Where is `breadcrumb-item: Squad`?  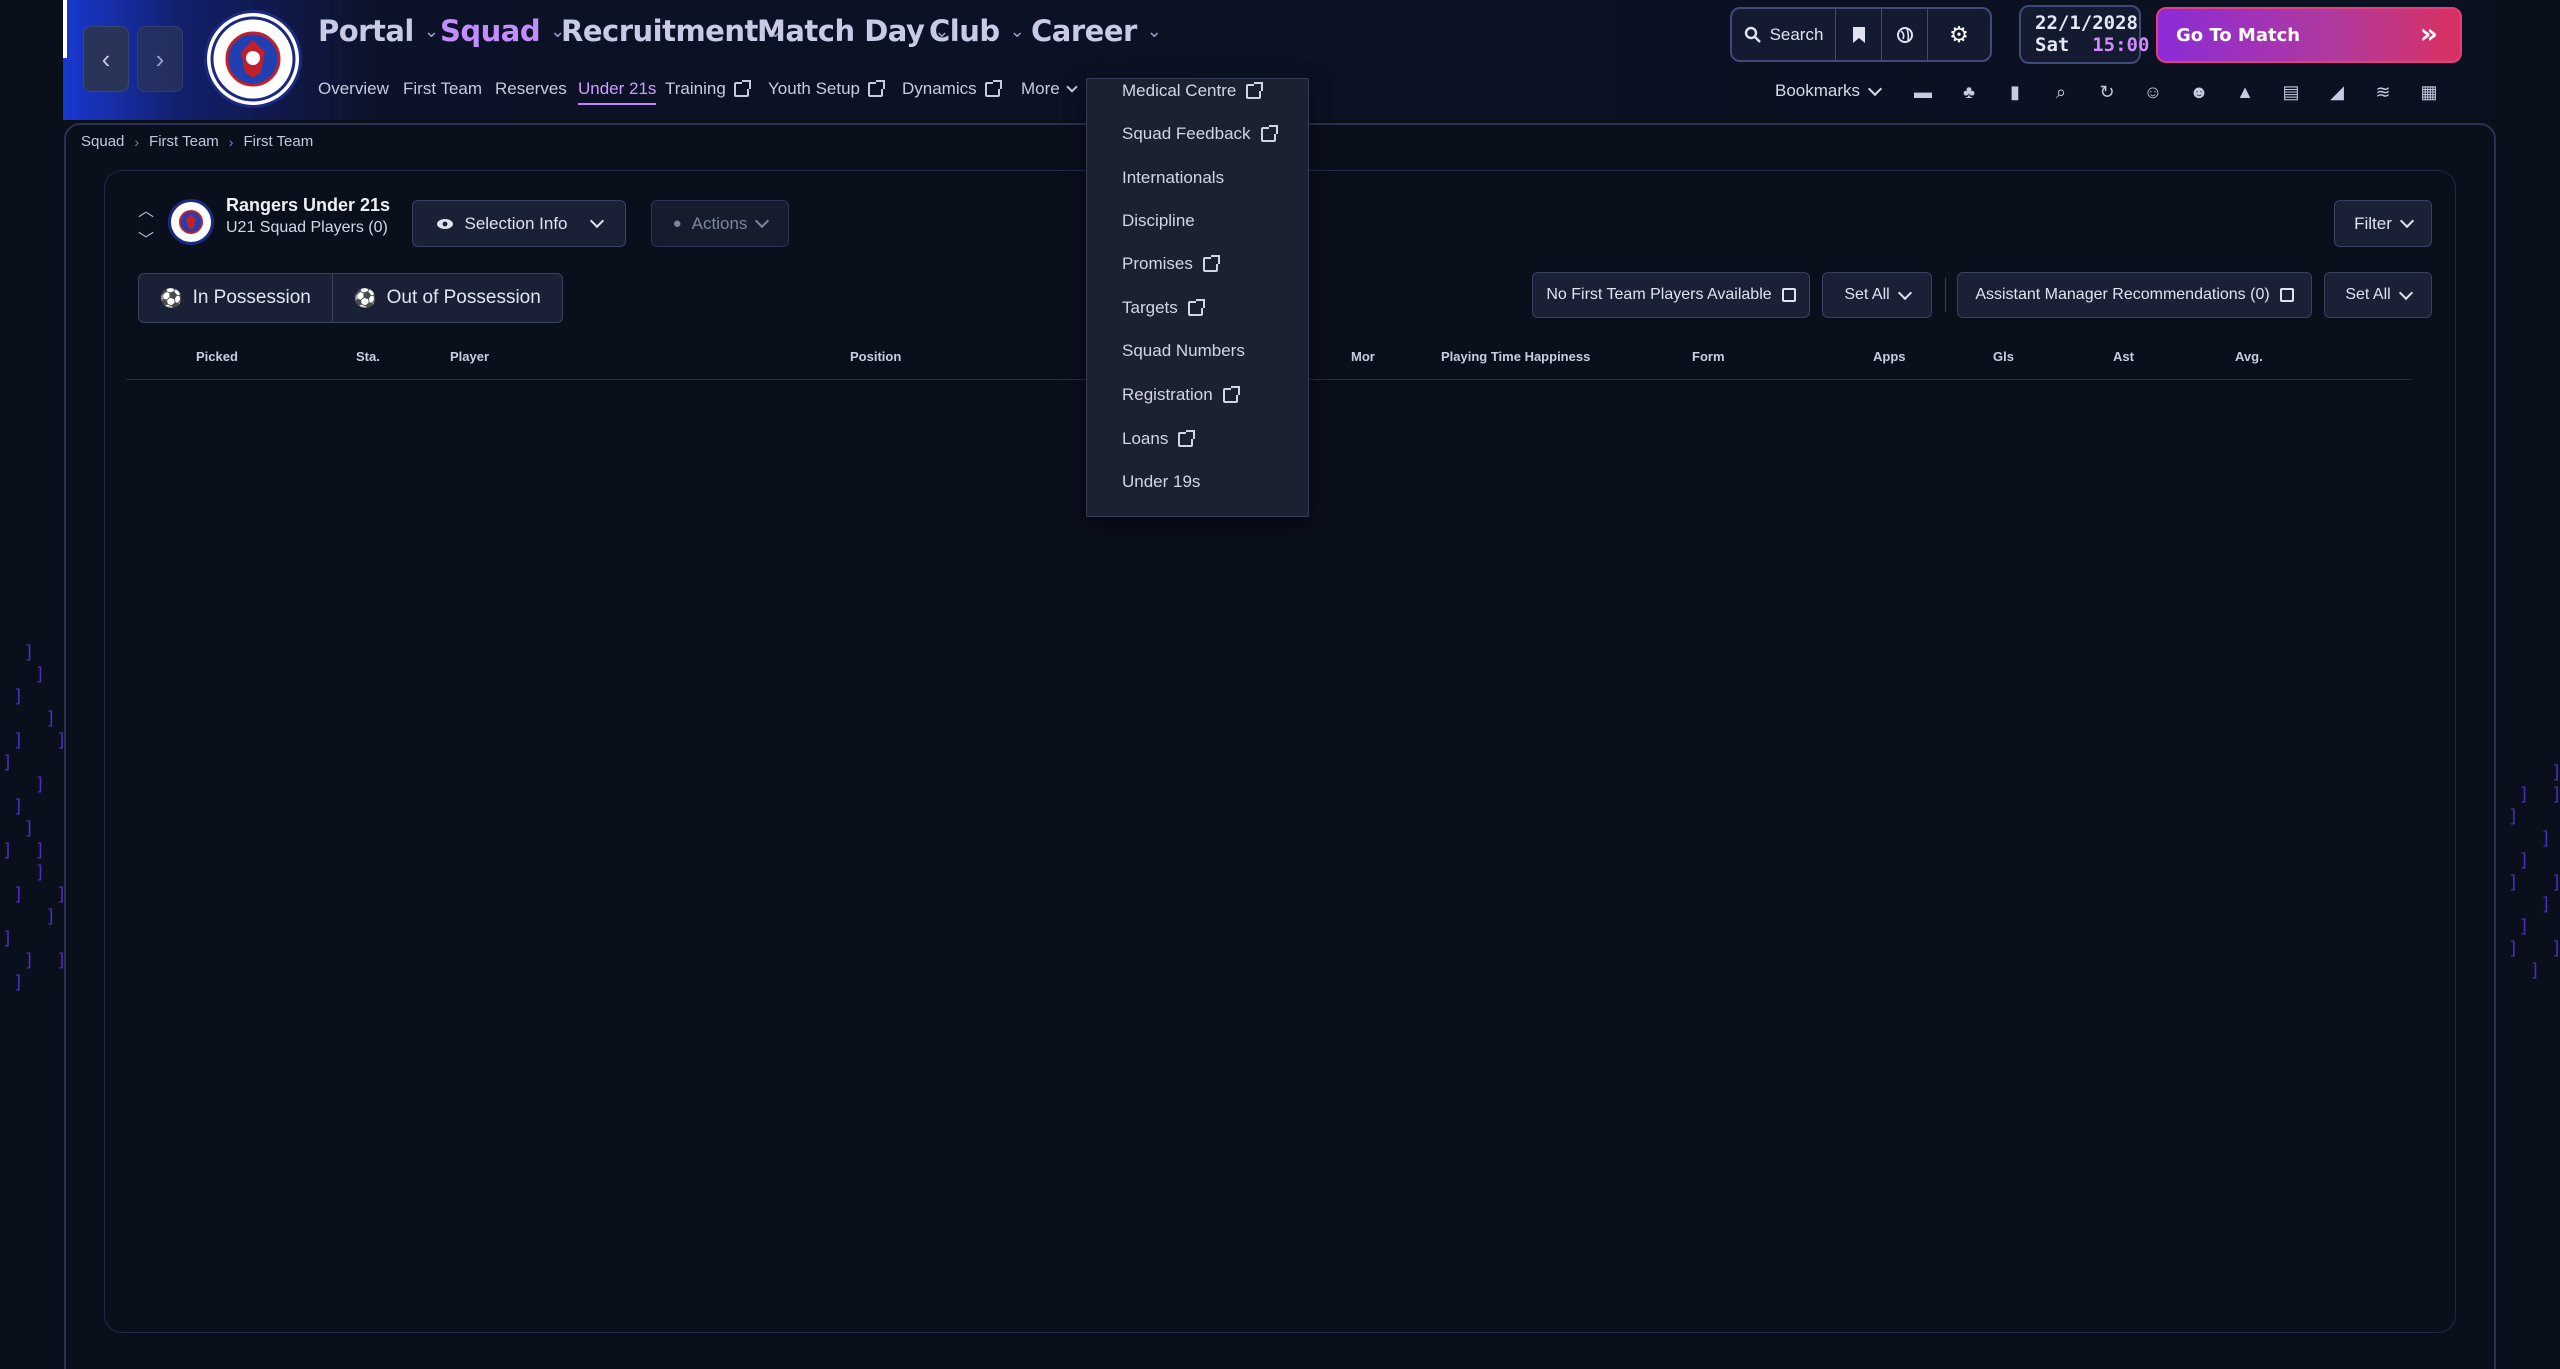 breadcrumb-item: Squad is located at coordinates (102, 141).